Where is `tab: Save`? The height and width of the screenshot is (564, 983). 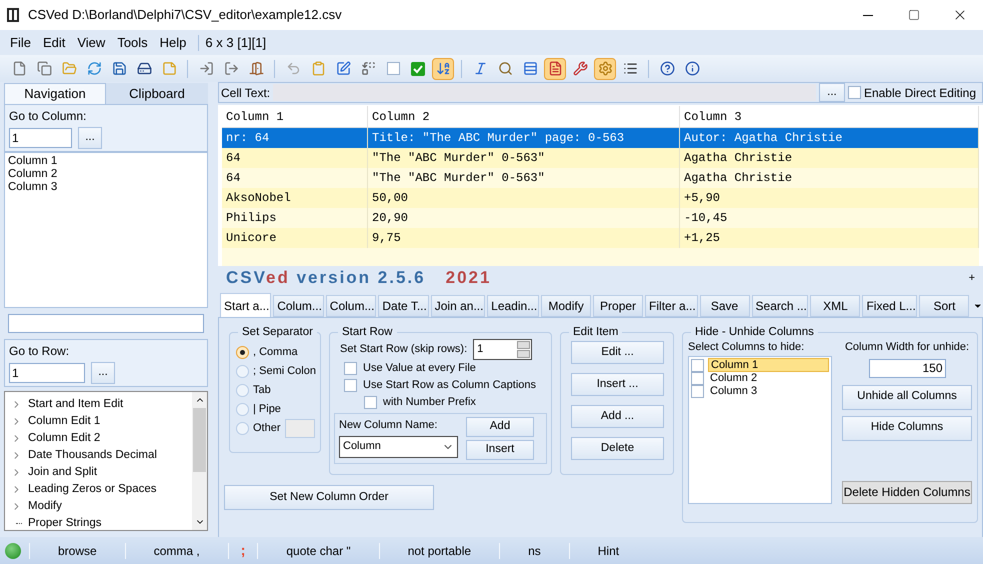 tab: Save is located at coordinates (725, 306).